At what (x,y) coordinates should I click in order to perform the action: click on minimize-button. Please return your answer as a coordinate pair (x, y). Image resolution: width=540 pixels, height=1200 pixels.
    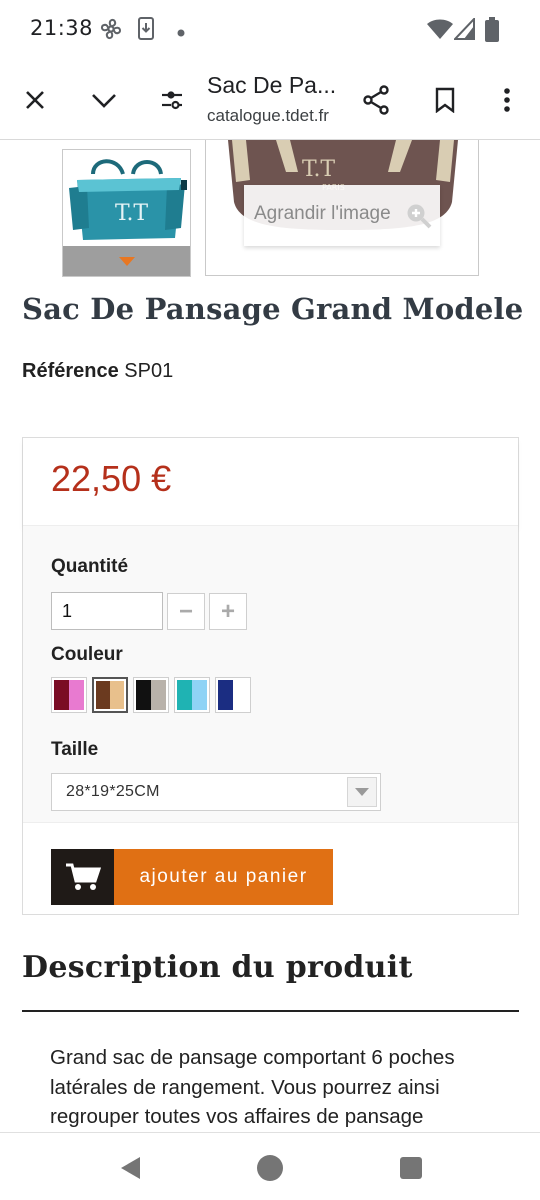
    Looking at the image, I should click on (104, 100).